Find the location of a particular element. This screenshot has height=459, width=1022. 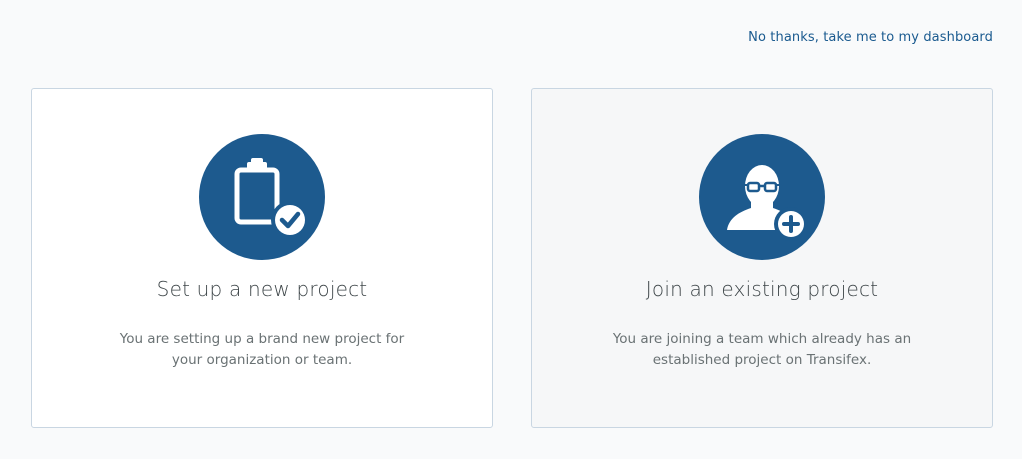

new-project-title: Set up a new project is located at coordinates (262, 289).